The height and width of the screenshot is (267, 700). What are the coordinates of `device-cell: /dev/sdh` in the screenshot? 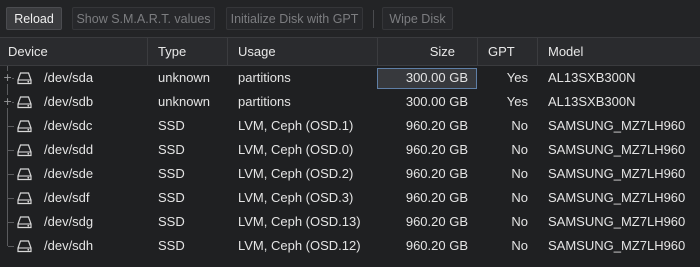 It's located at (69, 245).